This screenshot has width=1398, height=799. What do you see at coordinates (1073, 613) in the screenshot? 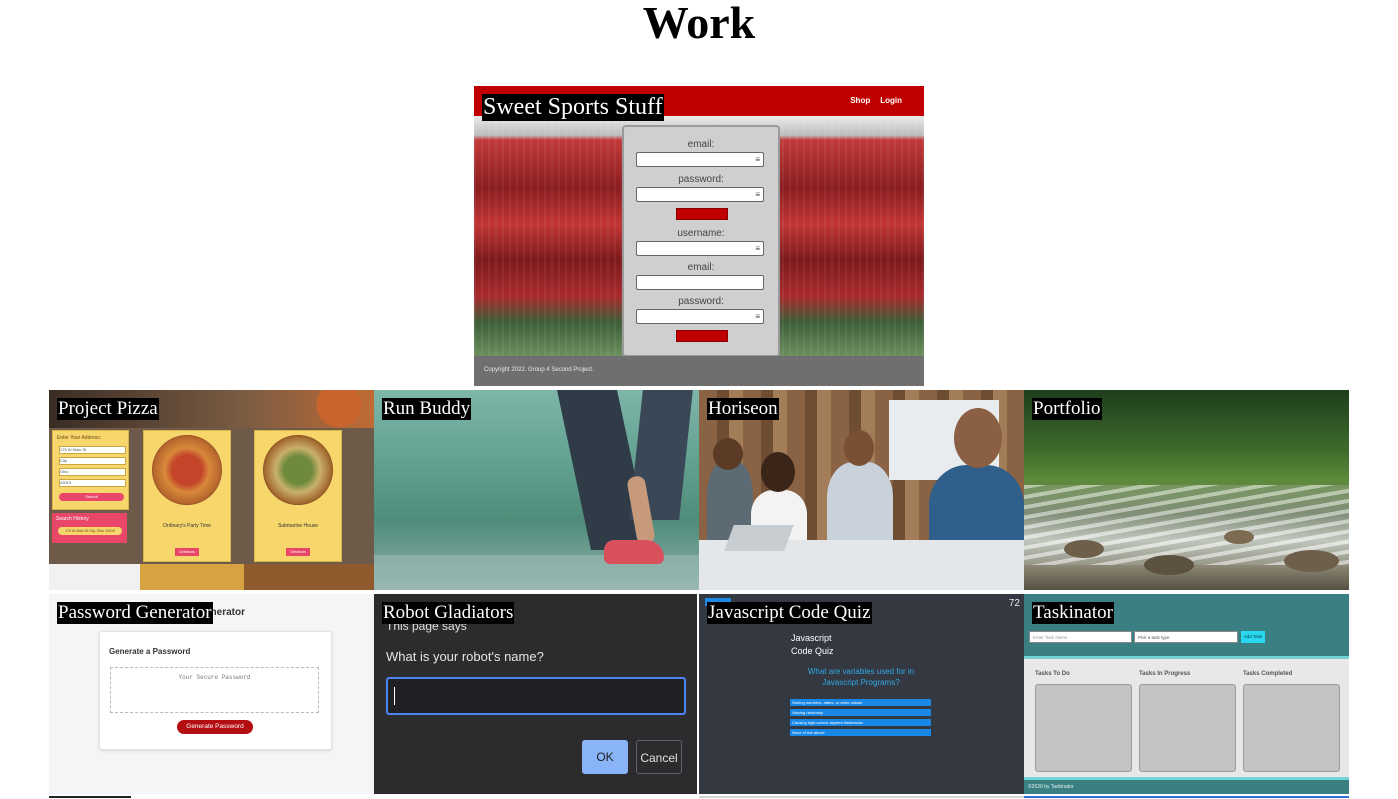
I see `project-caption: Taskinator` at bounding box center [1073, 613].